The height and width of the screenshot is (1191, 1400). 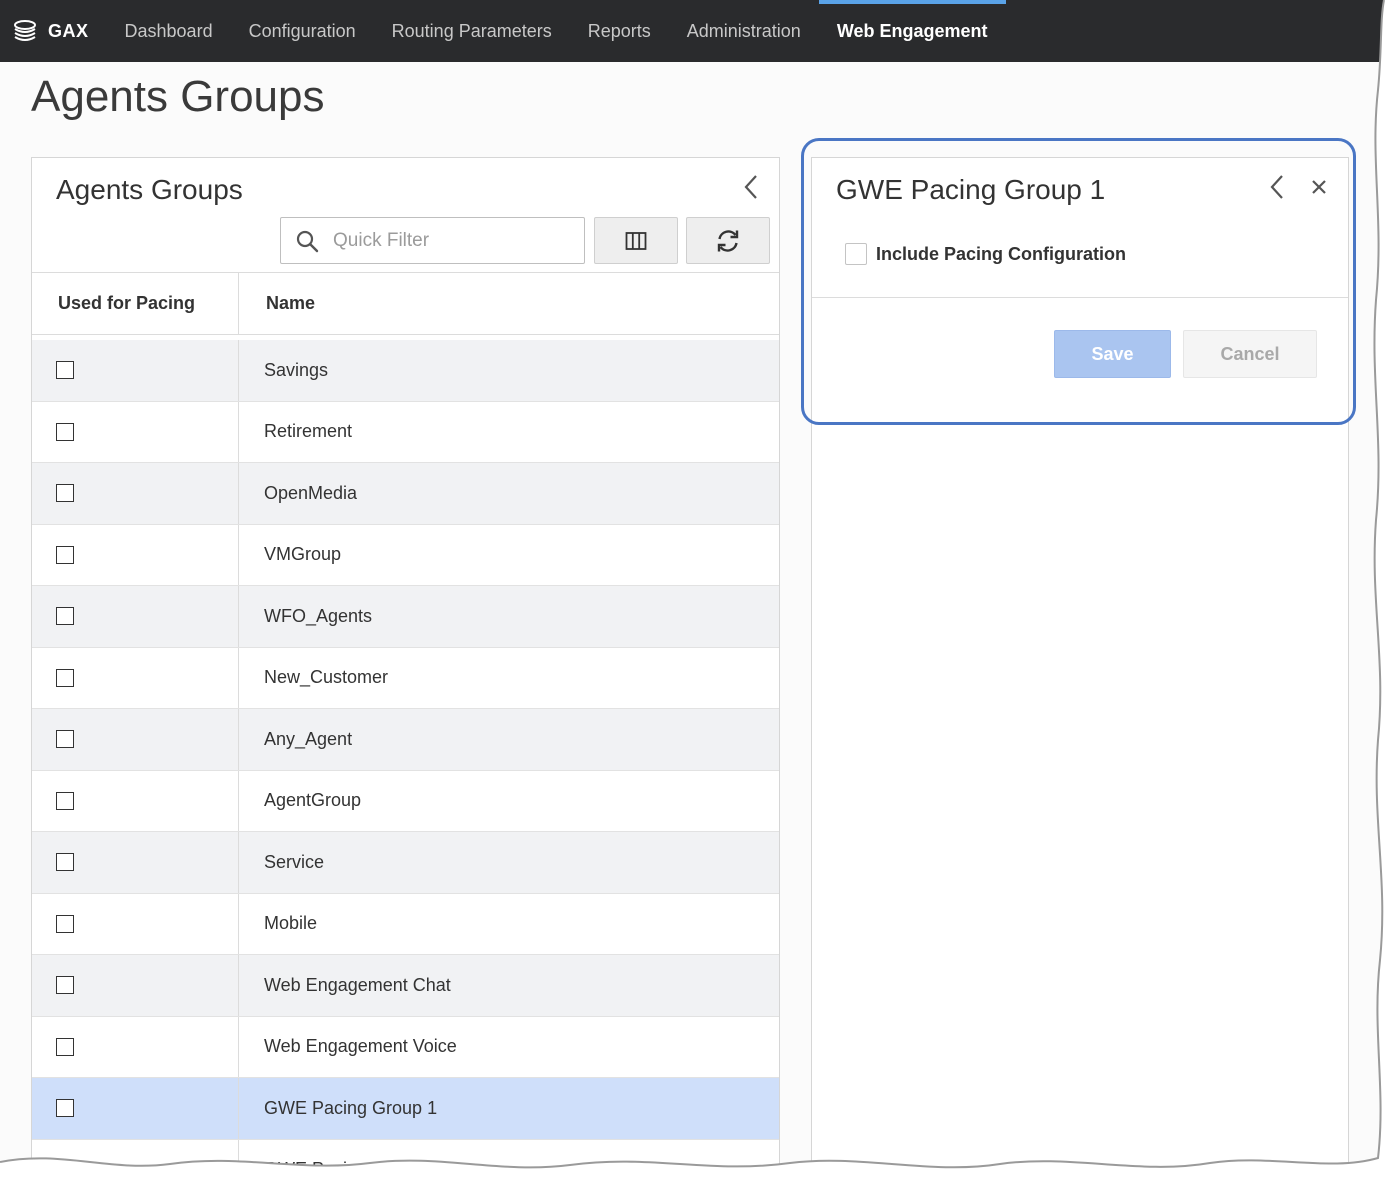 What do you see at coordinates (744, 31) in the screenshot?
I see `nav-administration: Administration` at bounding box center [744, 31].